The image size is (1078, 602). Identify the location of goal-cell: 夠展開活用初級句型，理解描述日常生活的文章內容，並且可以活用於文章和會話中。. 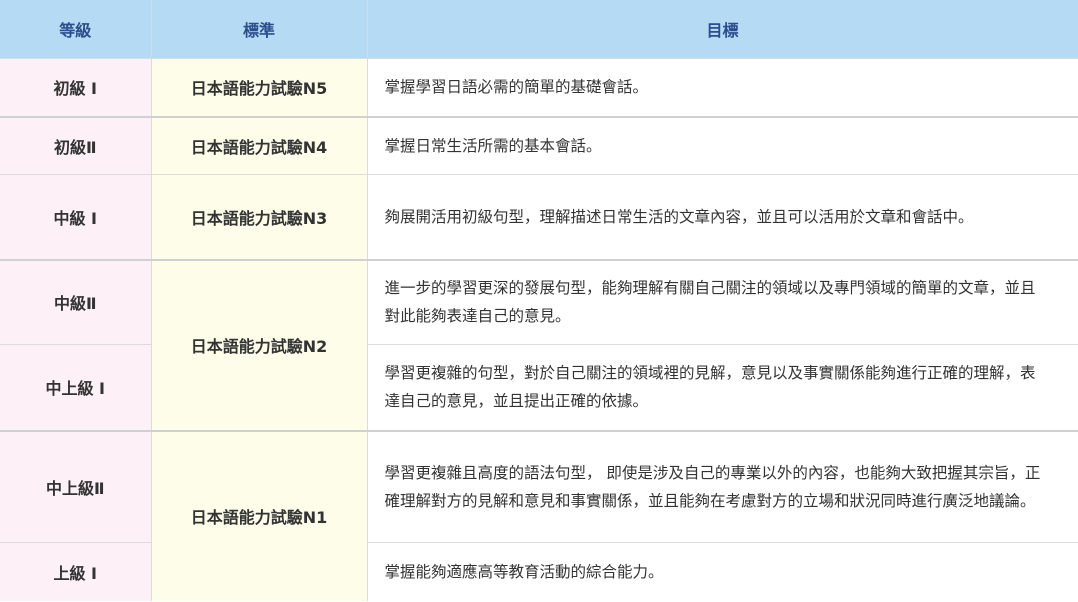
(722, 217).